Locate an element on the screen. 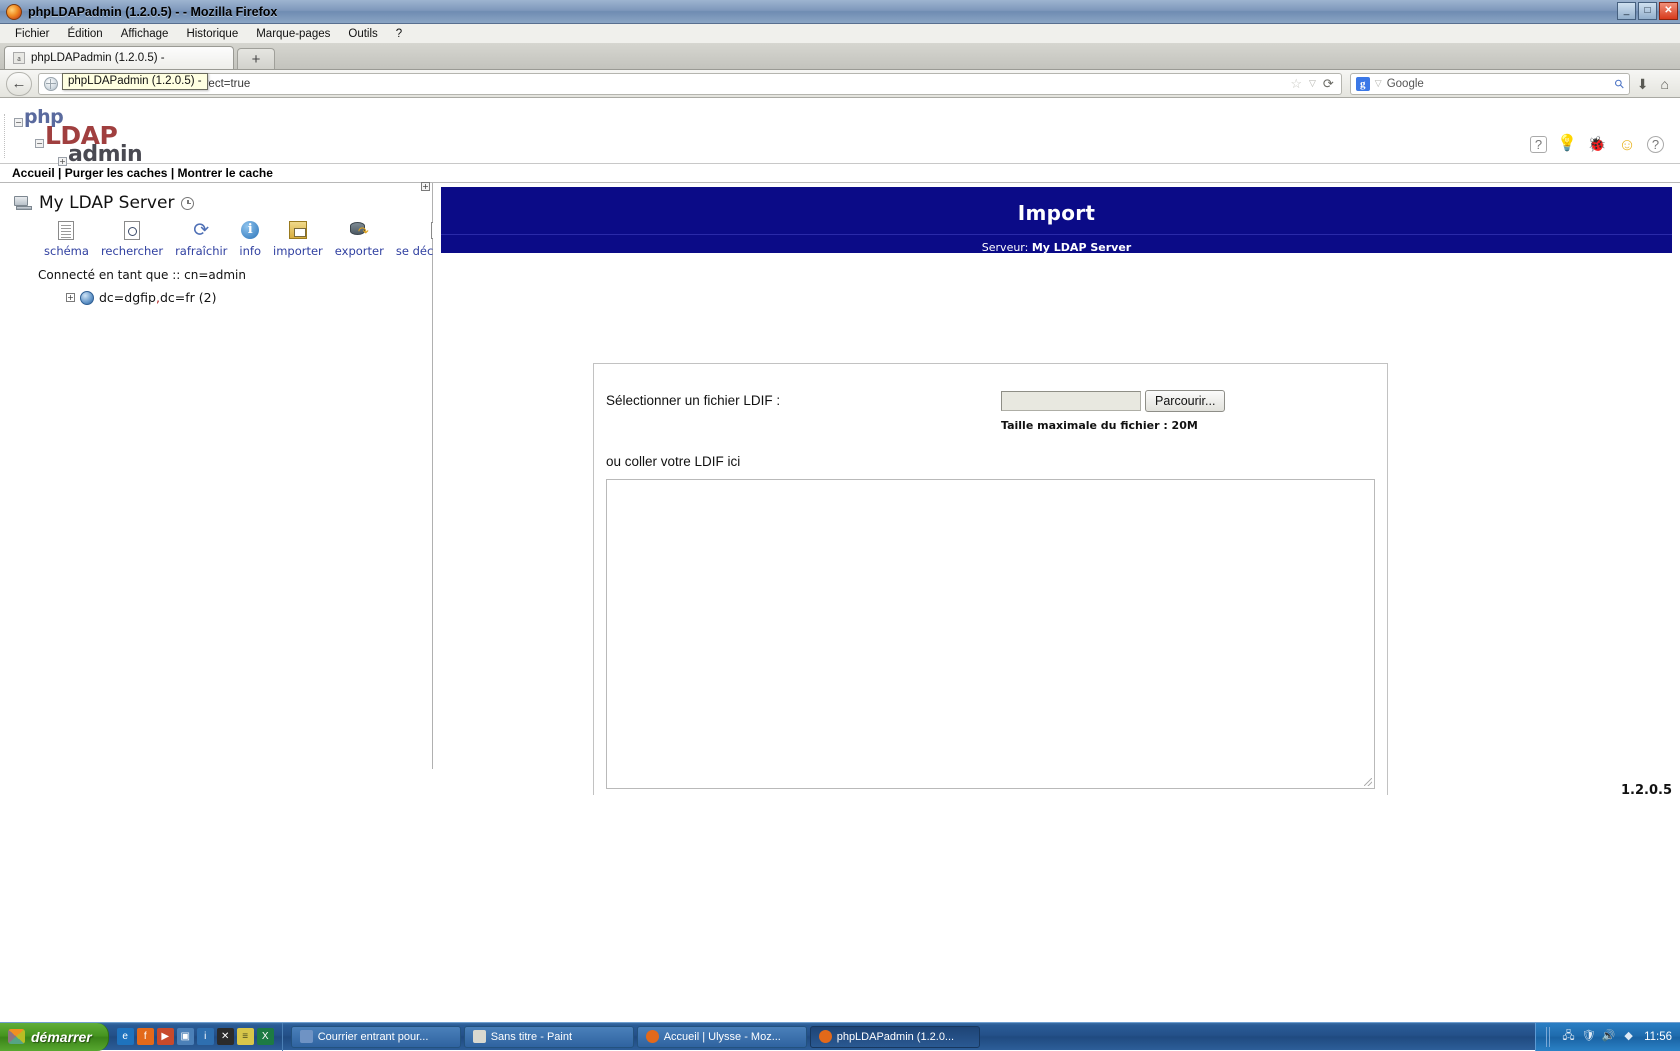 Image resolution: width=1680 pixels, height=1051 pixels. menu-fichier: Fichier is located at coordinates (32, 34).